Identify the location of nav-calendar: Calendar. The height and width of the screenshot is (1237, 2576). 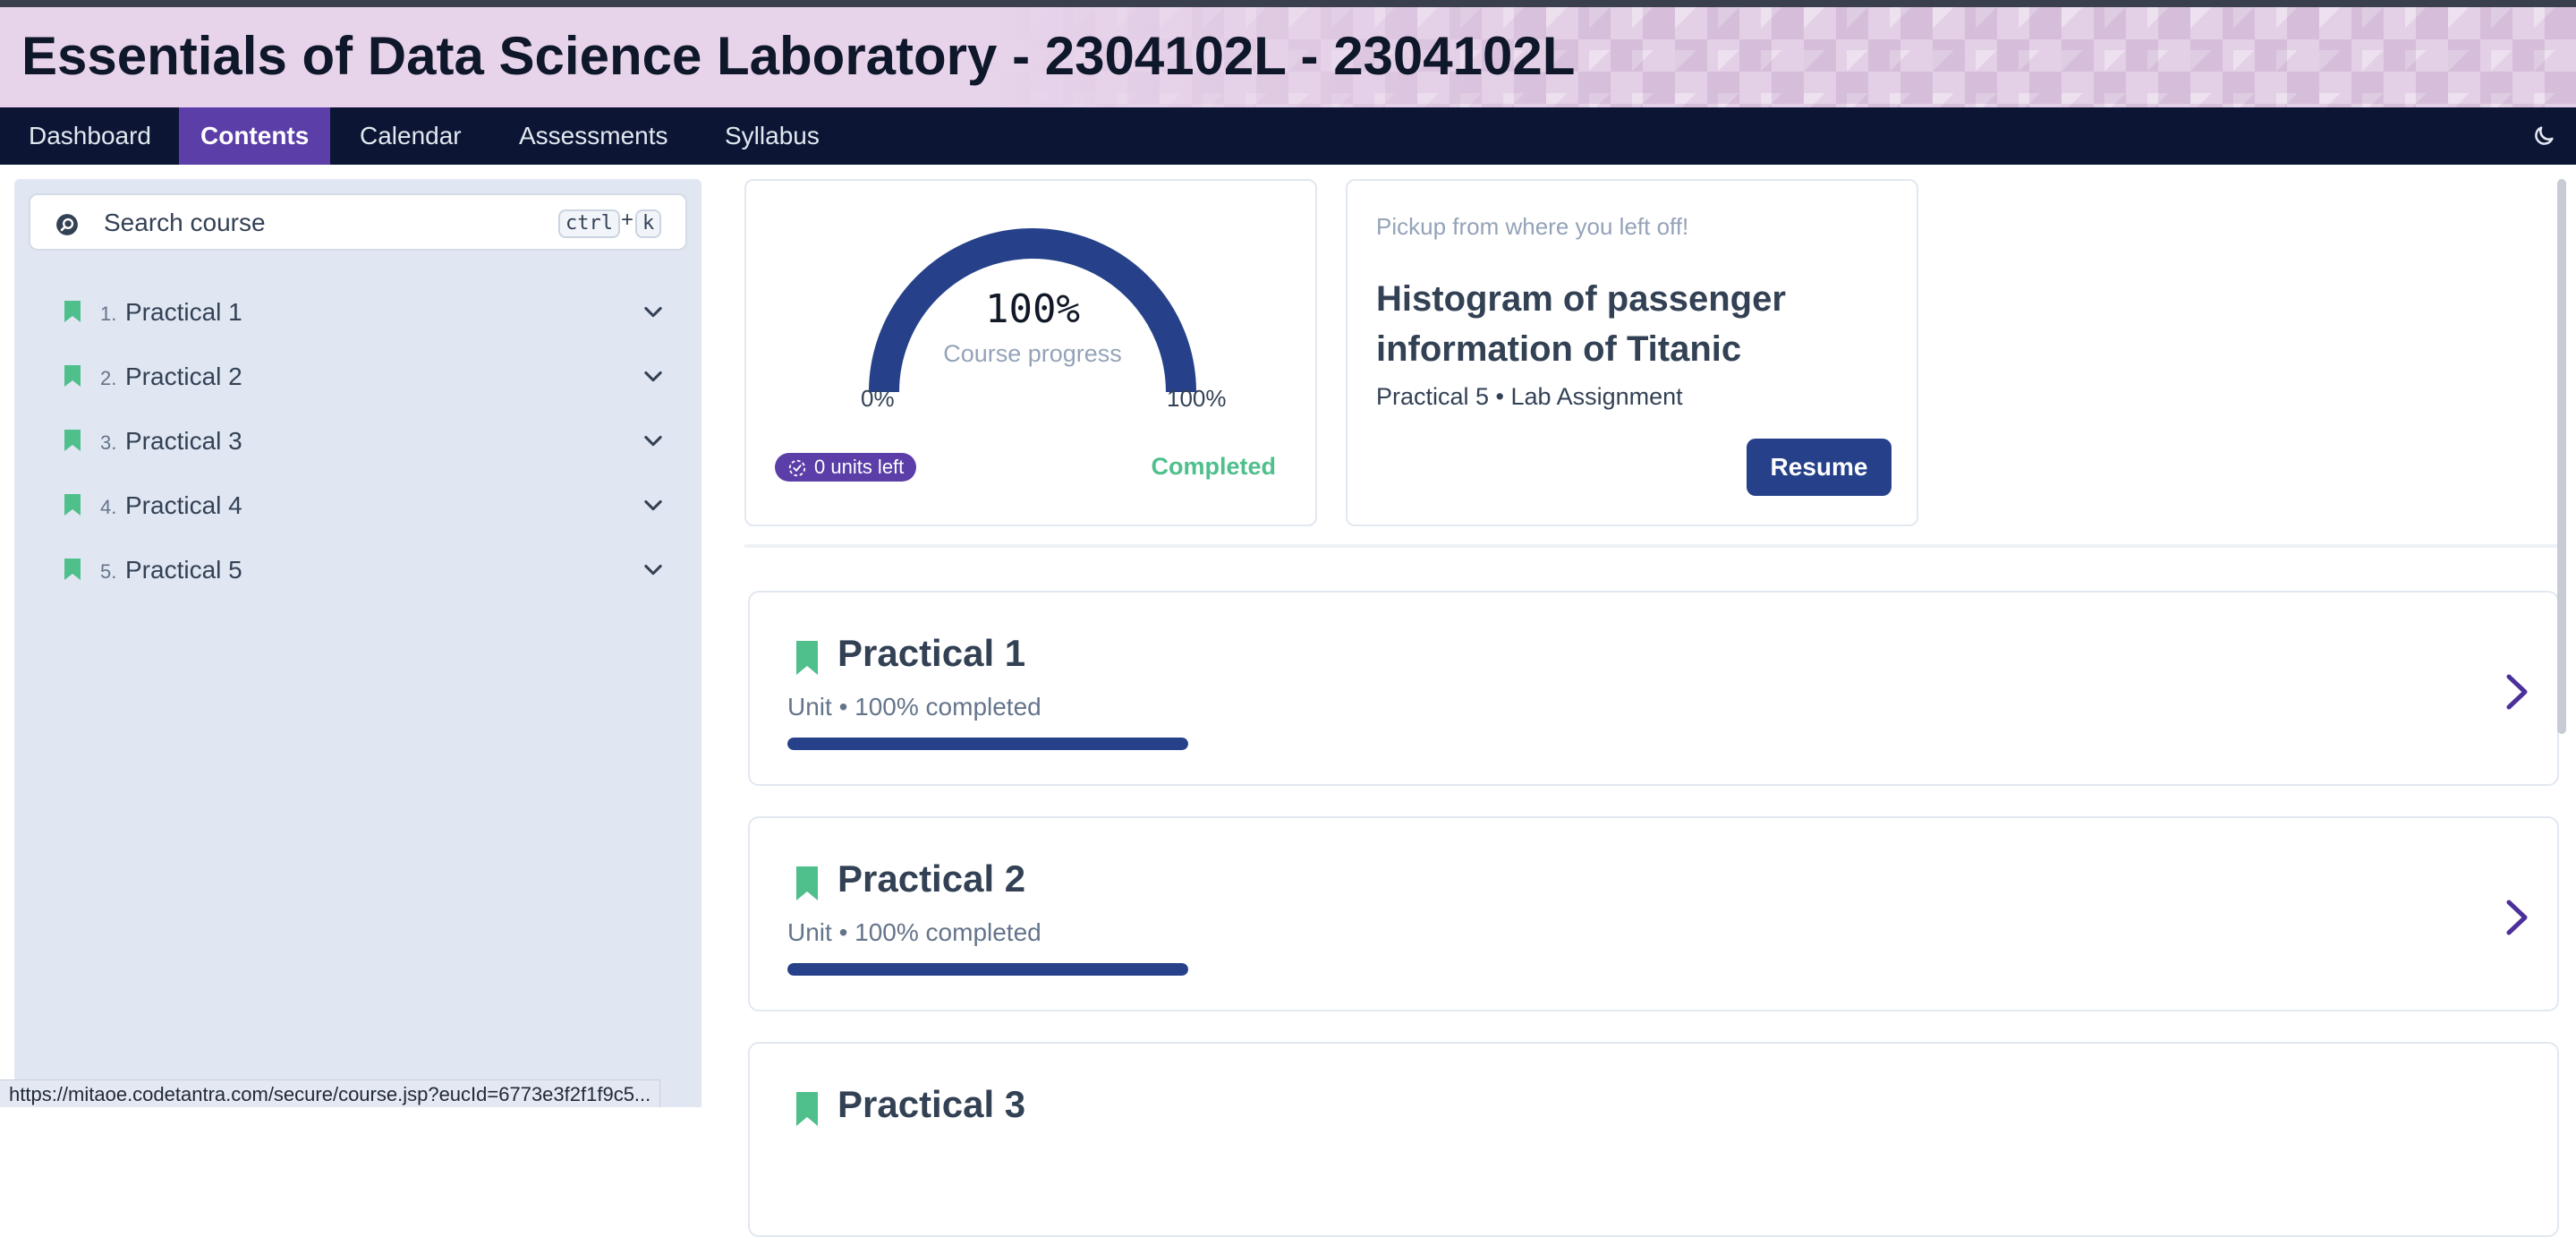
(410, 136).